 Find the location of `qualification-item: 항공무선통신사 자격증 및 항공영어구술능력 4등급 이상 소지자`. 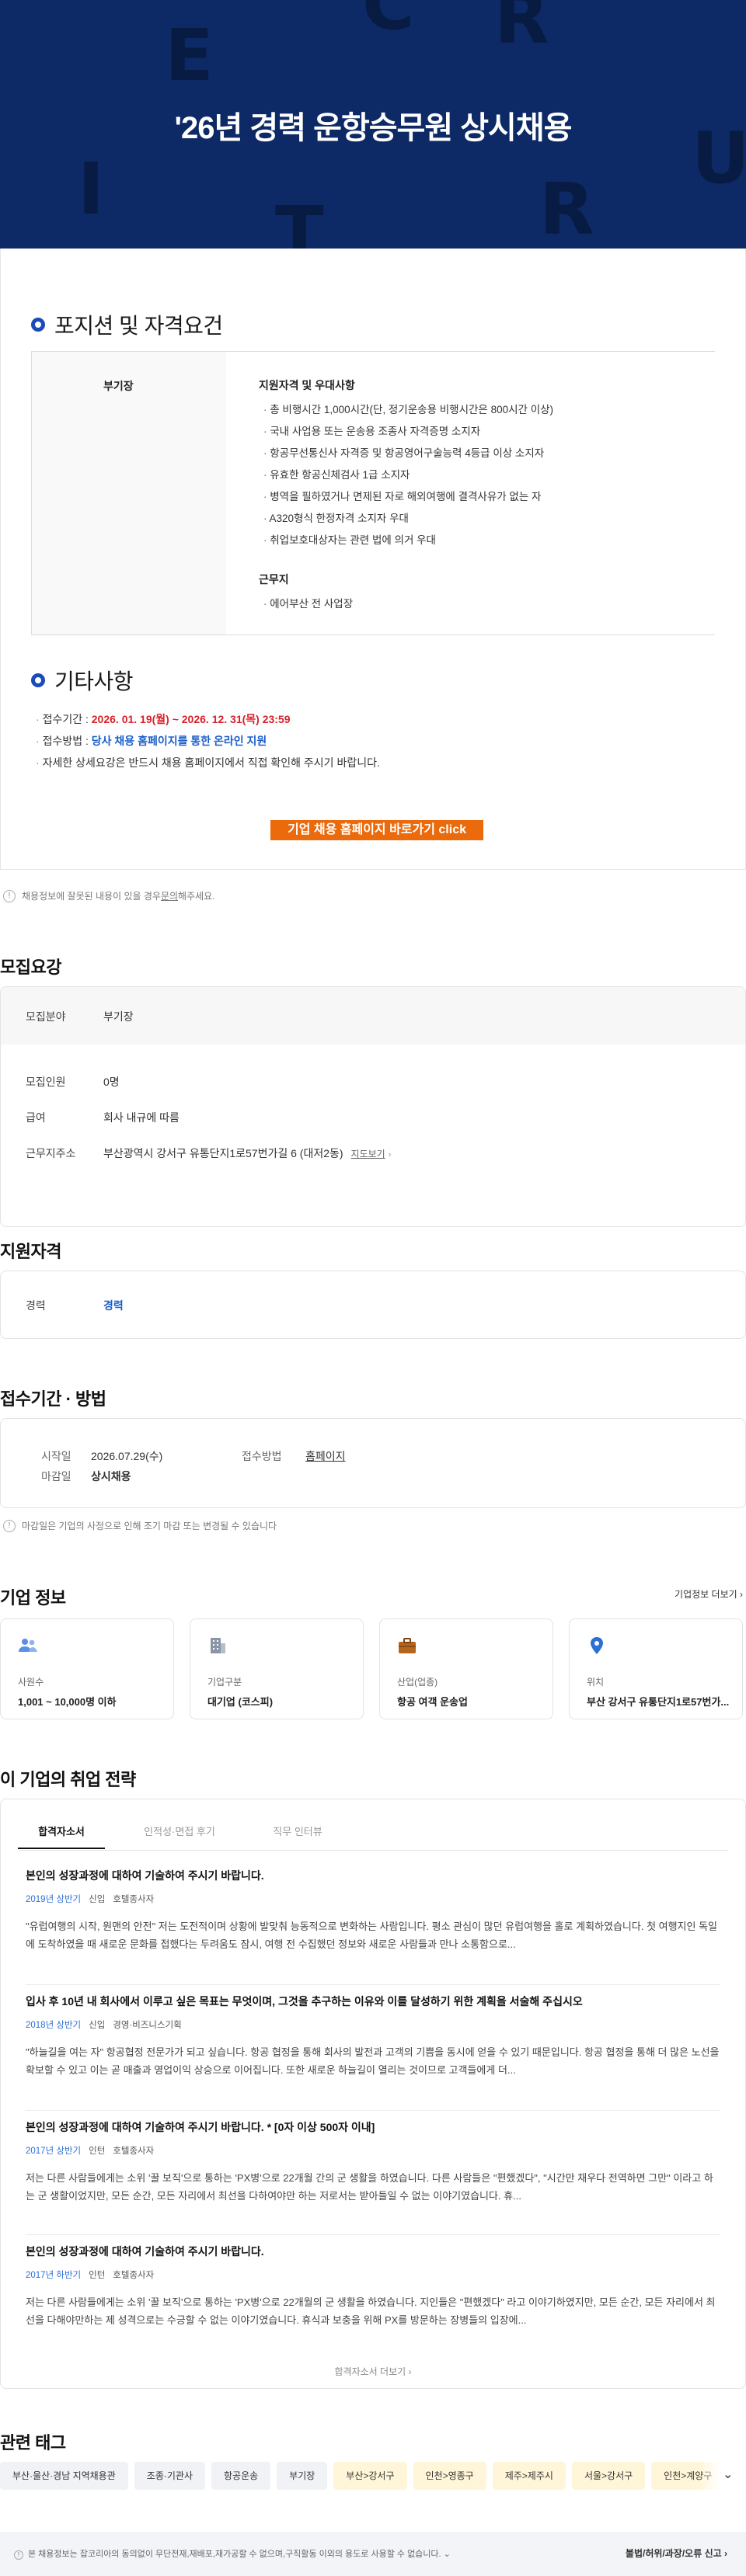

qualification-item: 항공무선통신사 자격증 및 항공영어구술능력 4등급 이상 소지자 is located at coordinates (470, 453).